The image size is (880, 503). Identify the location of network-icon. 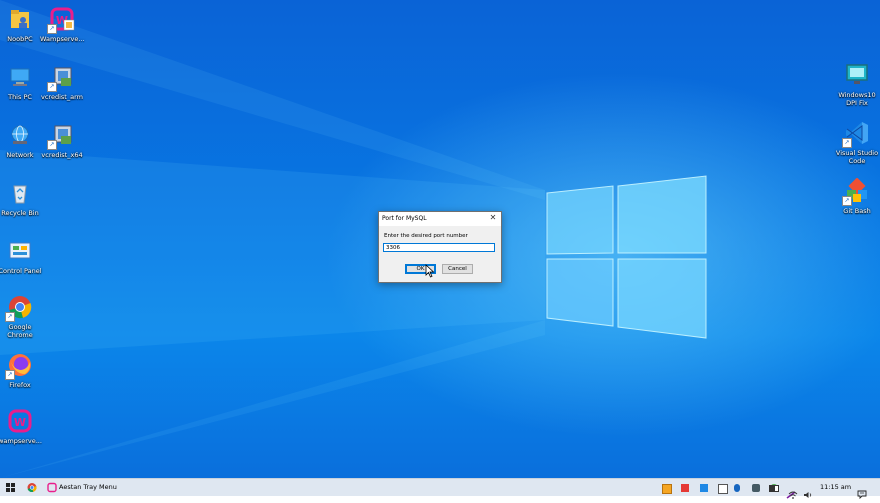
(20, 135).